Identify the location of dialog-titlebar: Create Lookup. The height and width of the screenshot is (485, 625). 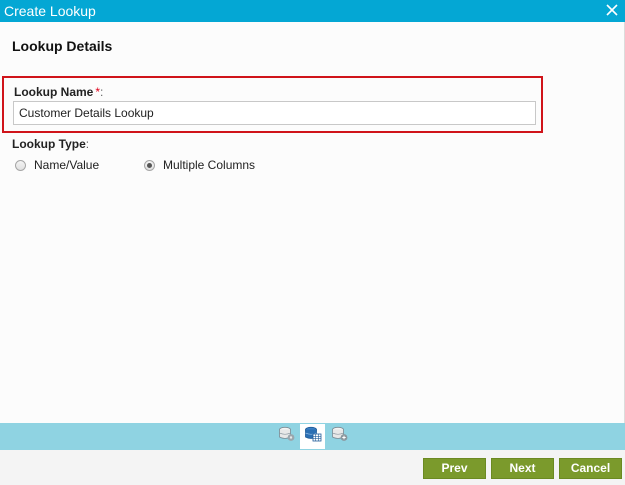
(312, 11).